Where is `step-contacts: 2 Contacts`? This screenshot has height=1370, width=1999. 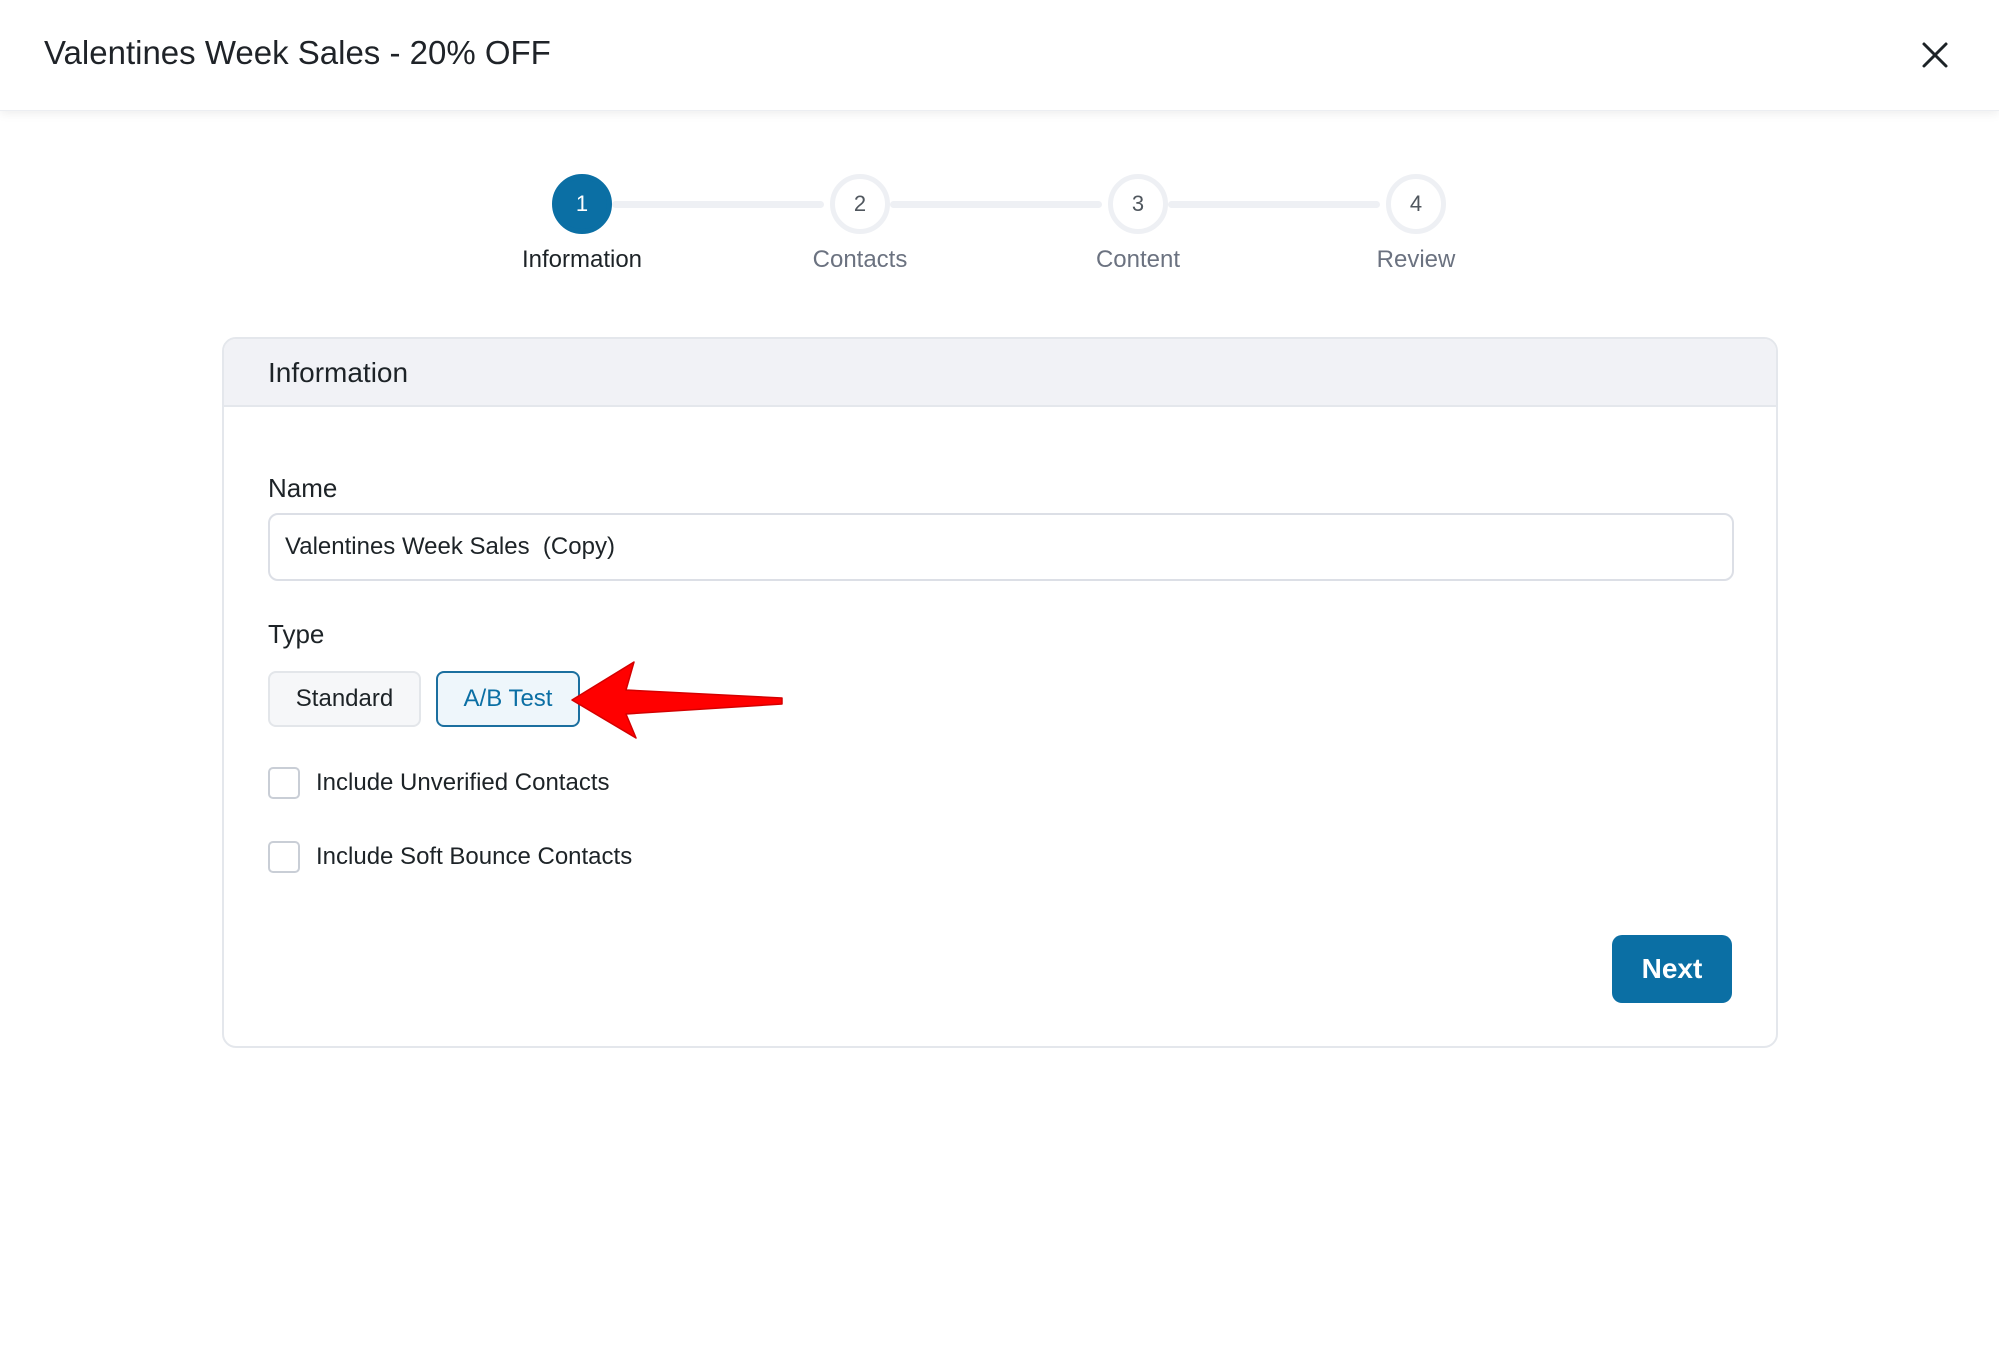 step-contacts: 2 Contacts is located at coordinates (860, 224).